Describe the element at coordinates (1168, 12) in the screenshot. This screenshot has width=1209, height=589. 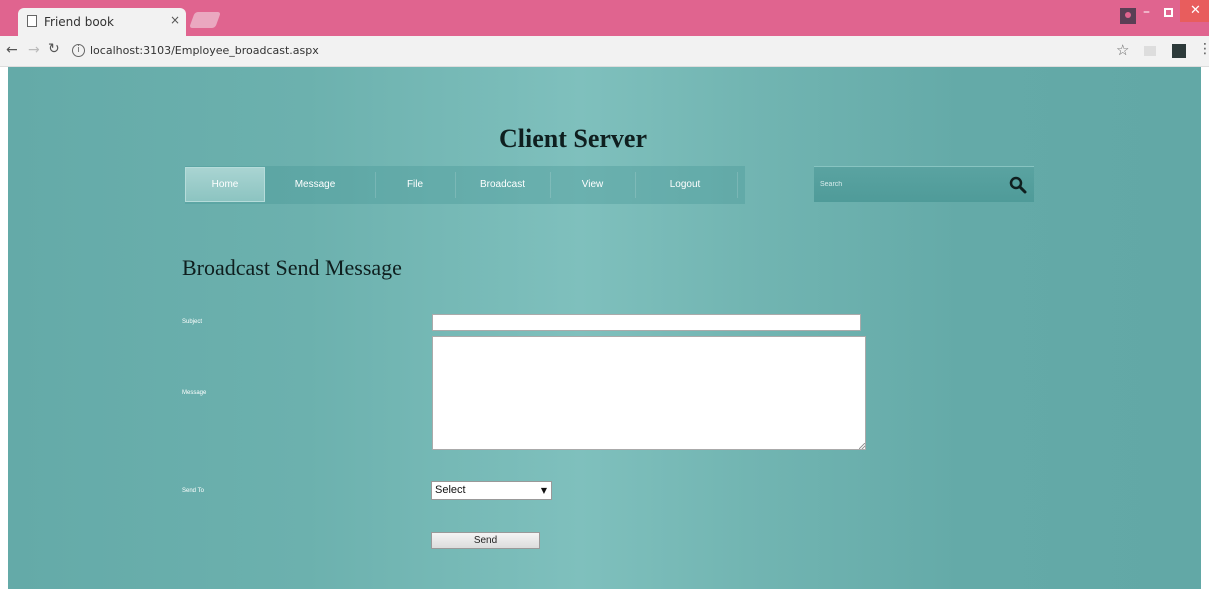
I see `maximize-icon` at that location.